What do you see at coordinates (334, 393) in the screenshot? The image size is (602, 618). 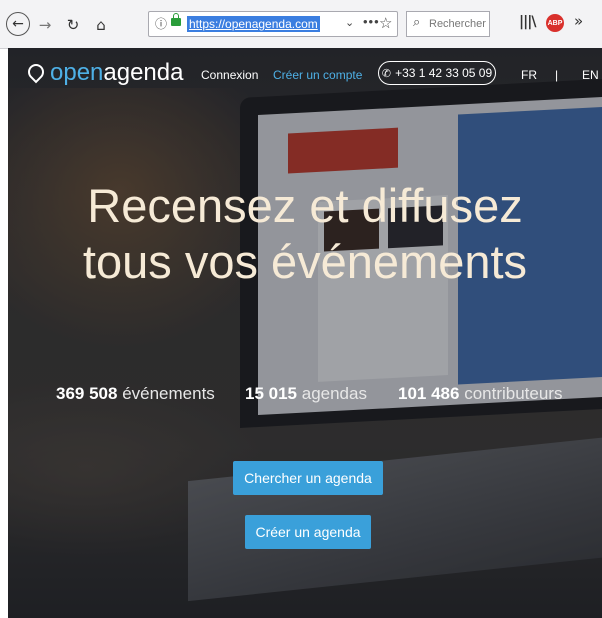 I see `stat-label: agendas` at bounding box center [334, 393].